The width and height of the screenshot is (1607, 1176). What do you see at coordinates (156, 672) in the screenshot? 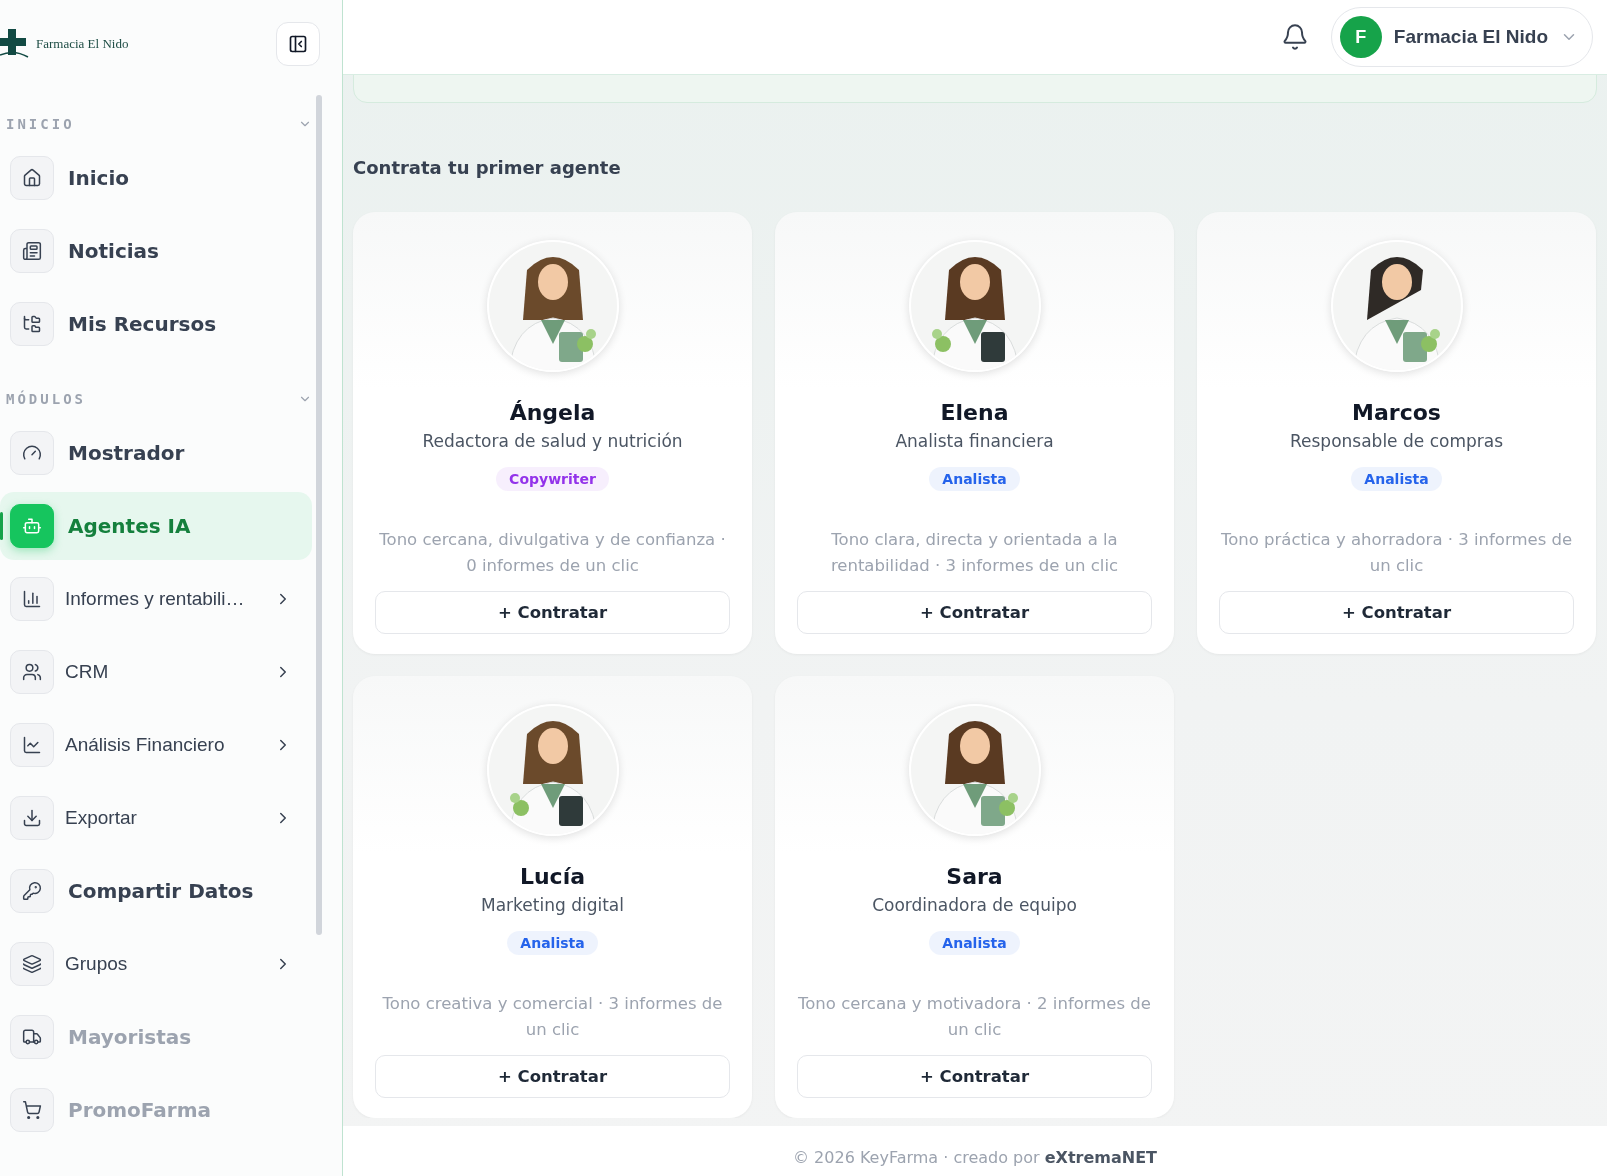
I see `sidebar-item: CRM` at bounding box center [156, 672].